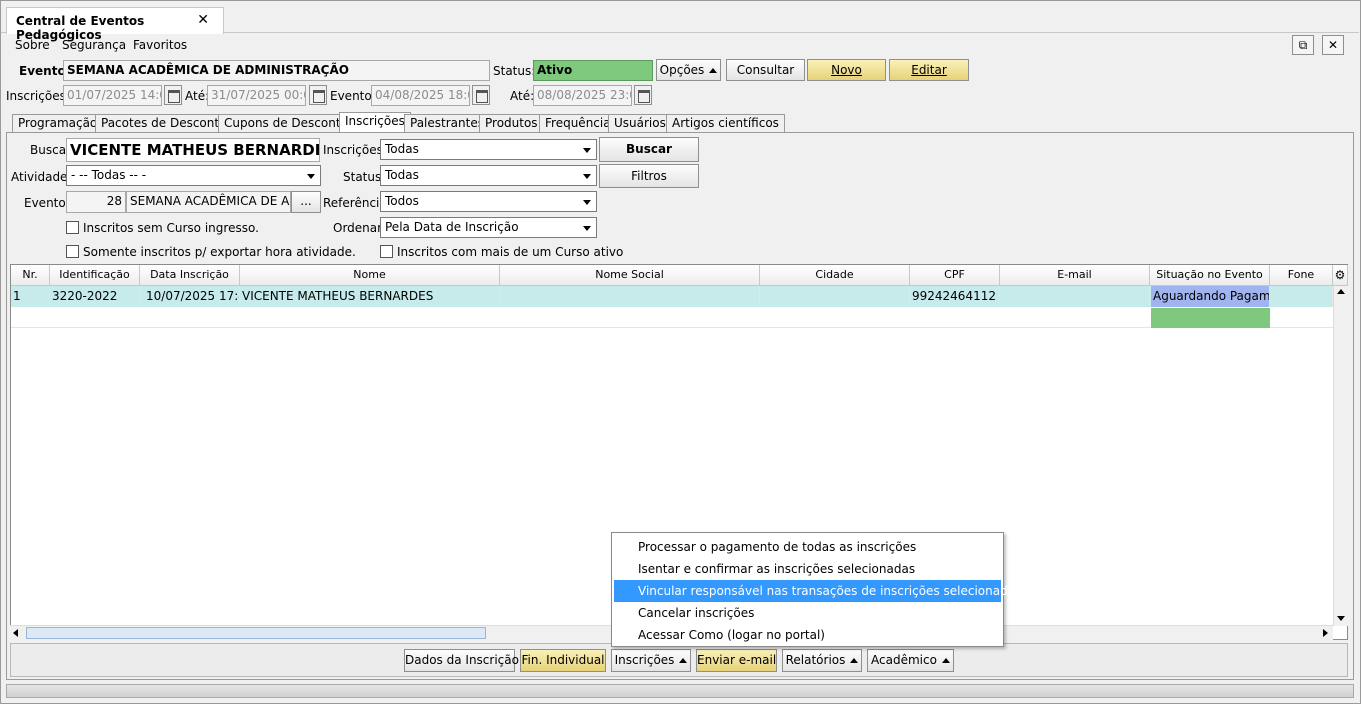  Describe the element at coordinates (190, 275) in the screenshot. I see `col-data-inscricao: Data Inscrição` at that location.